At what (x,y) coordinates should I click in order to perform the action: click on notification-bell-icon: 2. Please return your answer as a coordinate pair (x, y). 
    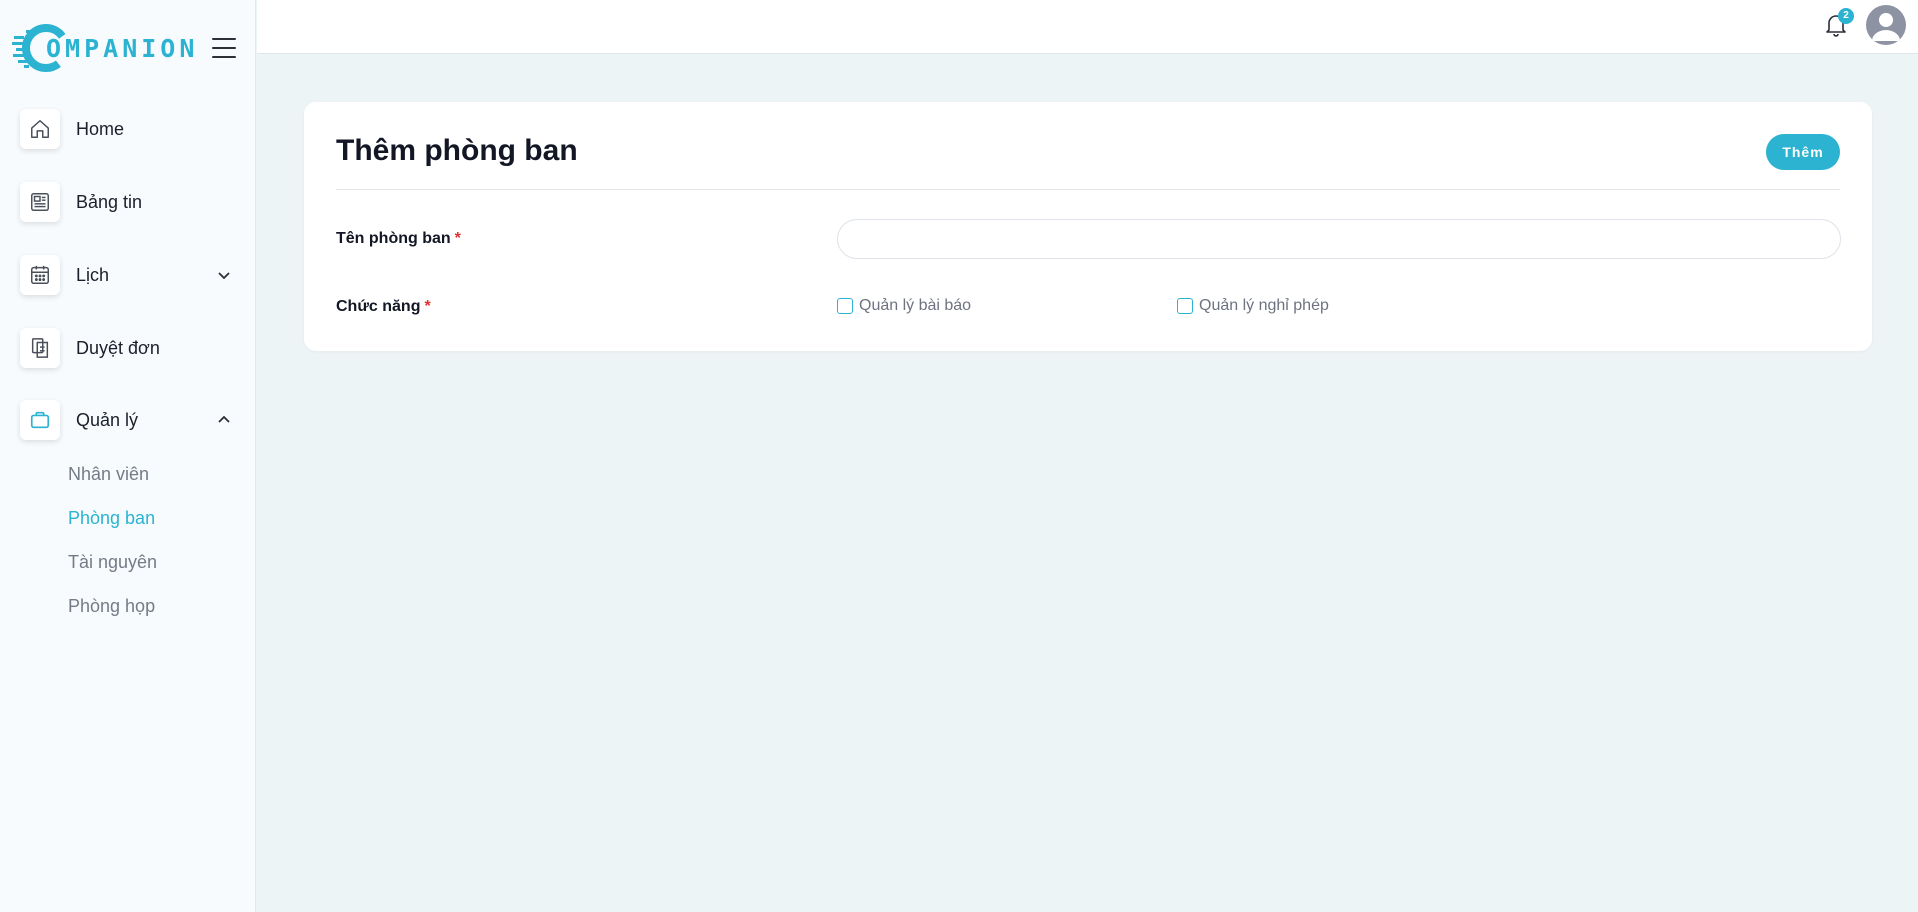
    Looking at the image, I should click on (1839, 23).